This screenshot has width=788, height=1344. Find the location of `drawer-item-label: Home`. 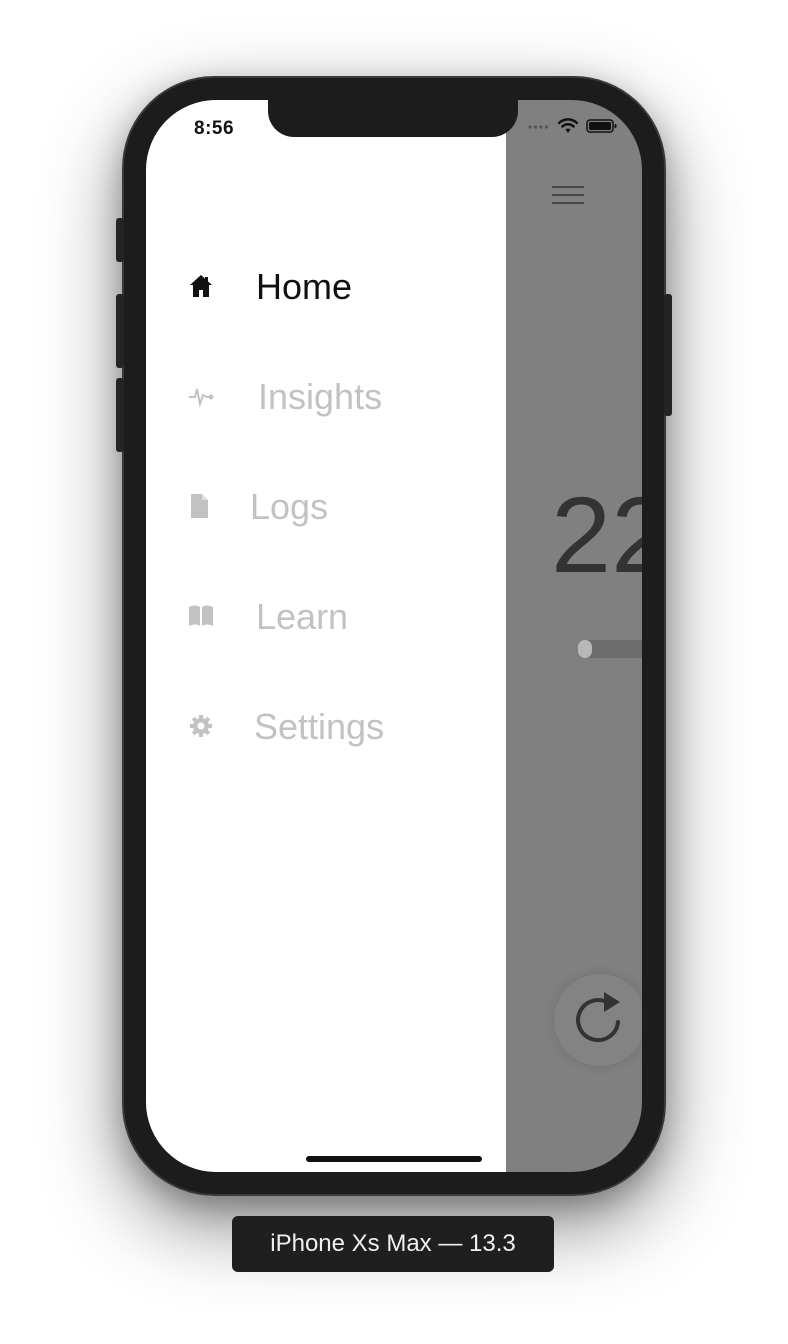

drawer-item-label: Home is located at coordinates (304, 286).